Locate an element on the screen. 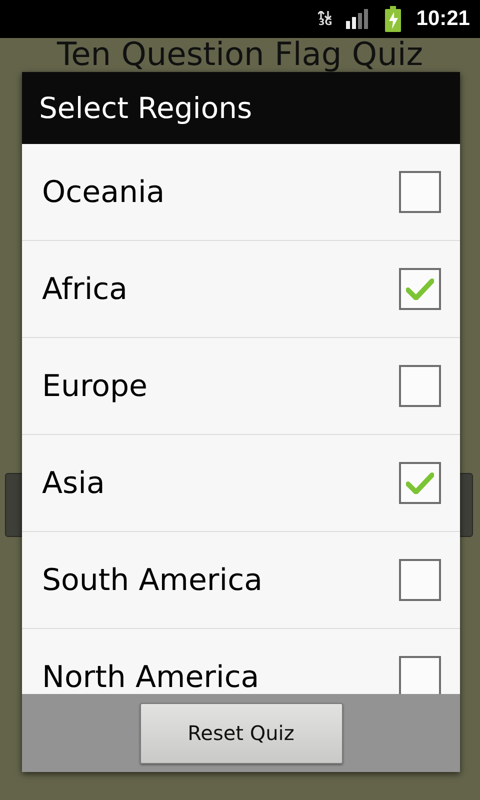 This screenshot has width=480, height=800. quiz-title: Ten Question Flag Quiz is located at coordinates (240, 54).